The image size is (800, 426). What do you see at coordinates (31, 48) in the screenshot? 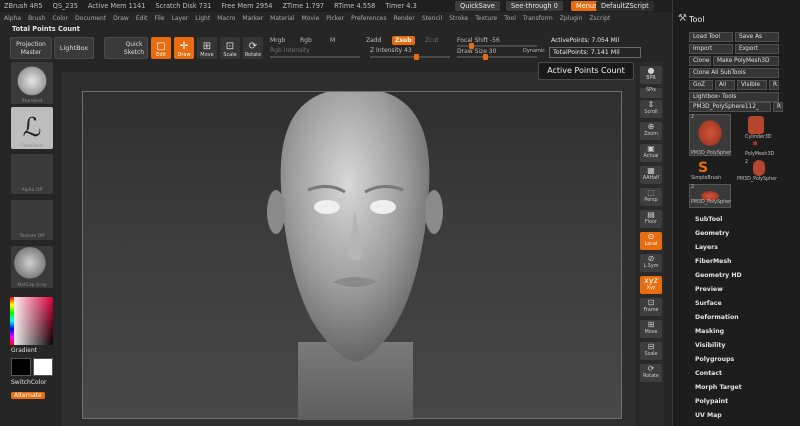
I see `projection-master-button: Projection Master` at bounding box center [31, 48].